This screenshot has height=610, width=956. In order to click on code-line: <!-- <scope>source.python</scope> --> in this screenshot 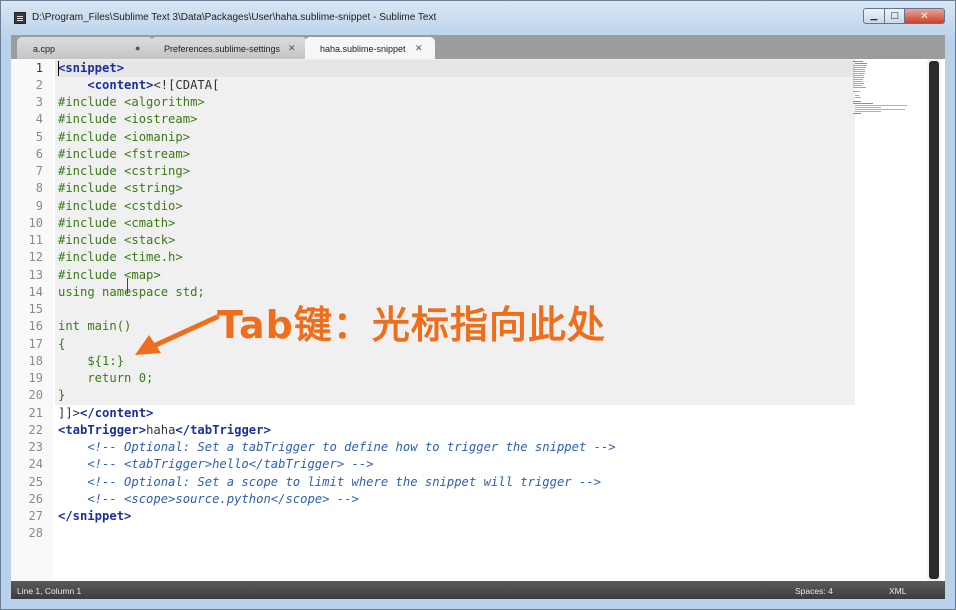, I will do `click(208, 499)`.